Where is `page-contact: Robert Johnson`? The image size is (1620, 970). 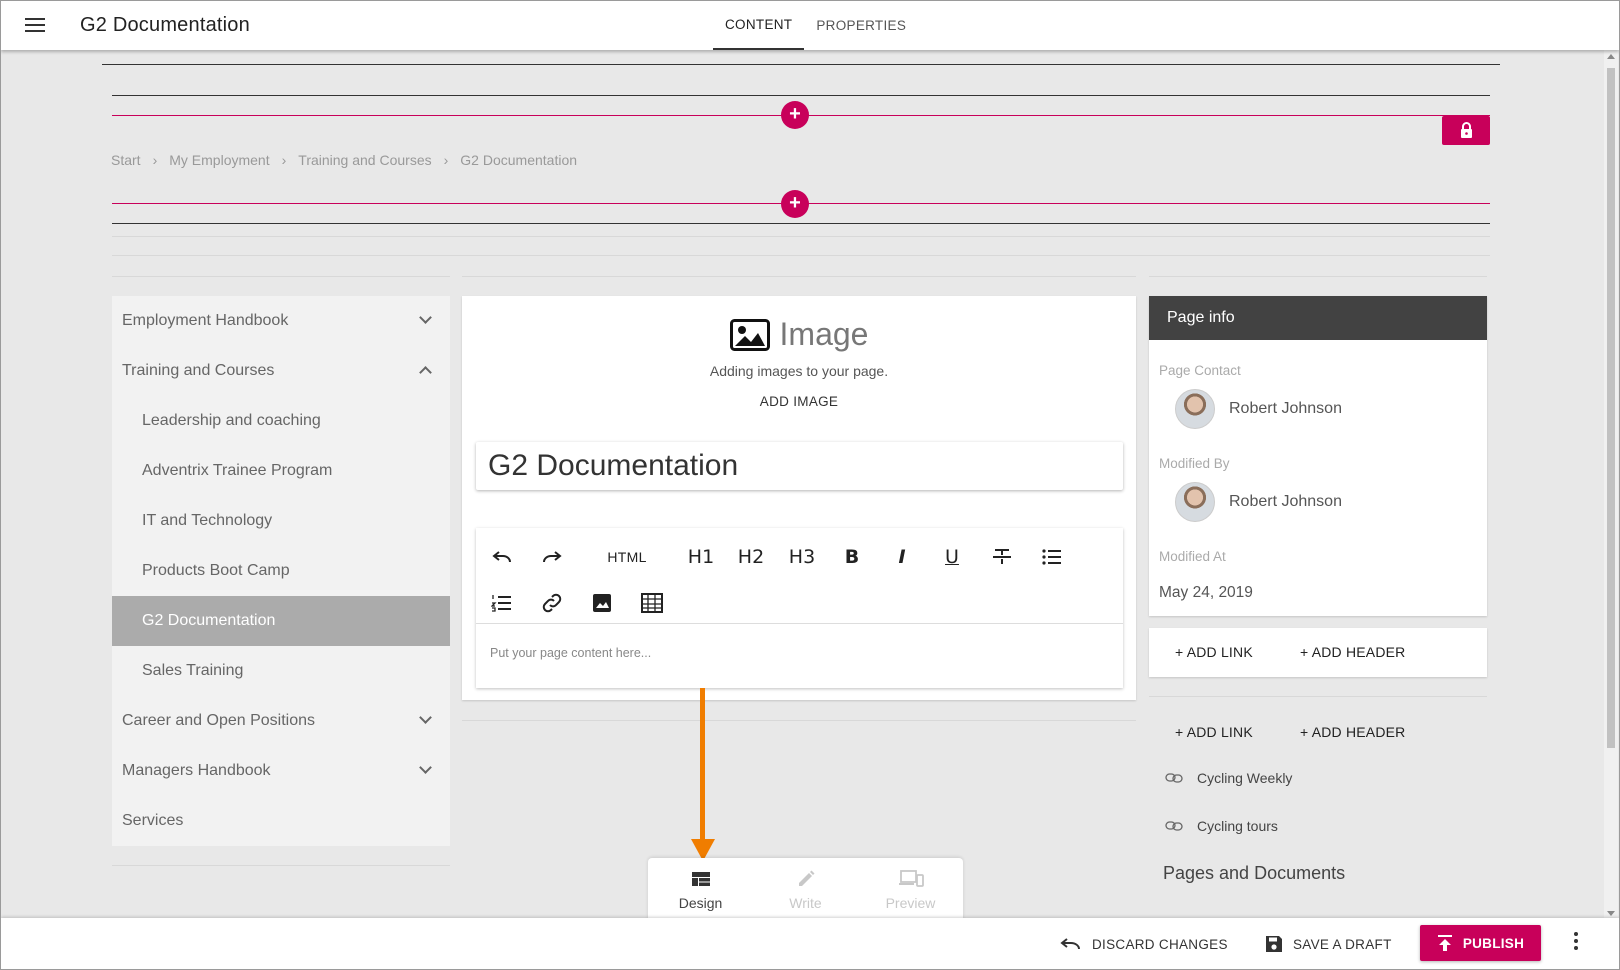
page-contact: Robert Johnson is located at coordinates (1258, 409).